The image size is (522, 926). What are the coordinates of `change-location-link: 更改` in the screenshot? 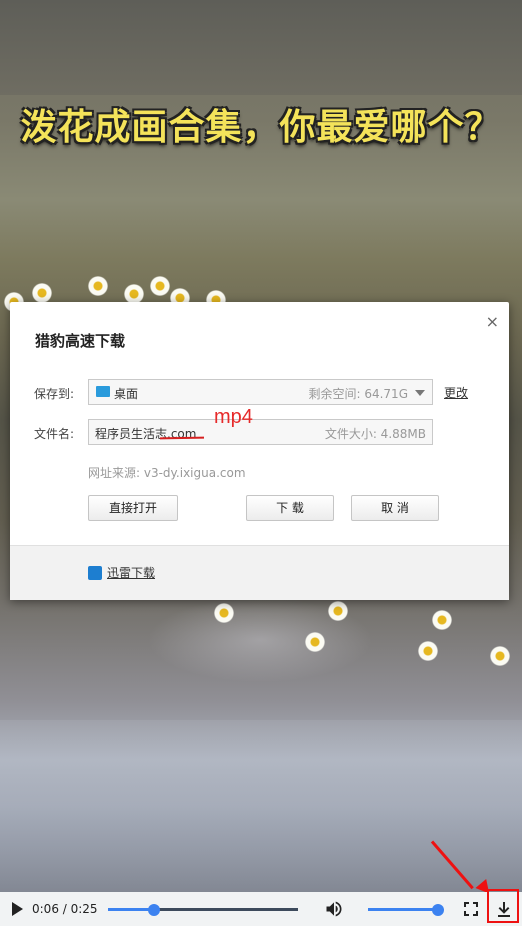 It's located at (456, 392).